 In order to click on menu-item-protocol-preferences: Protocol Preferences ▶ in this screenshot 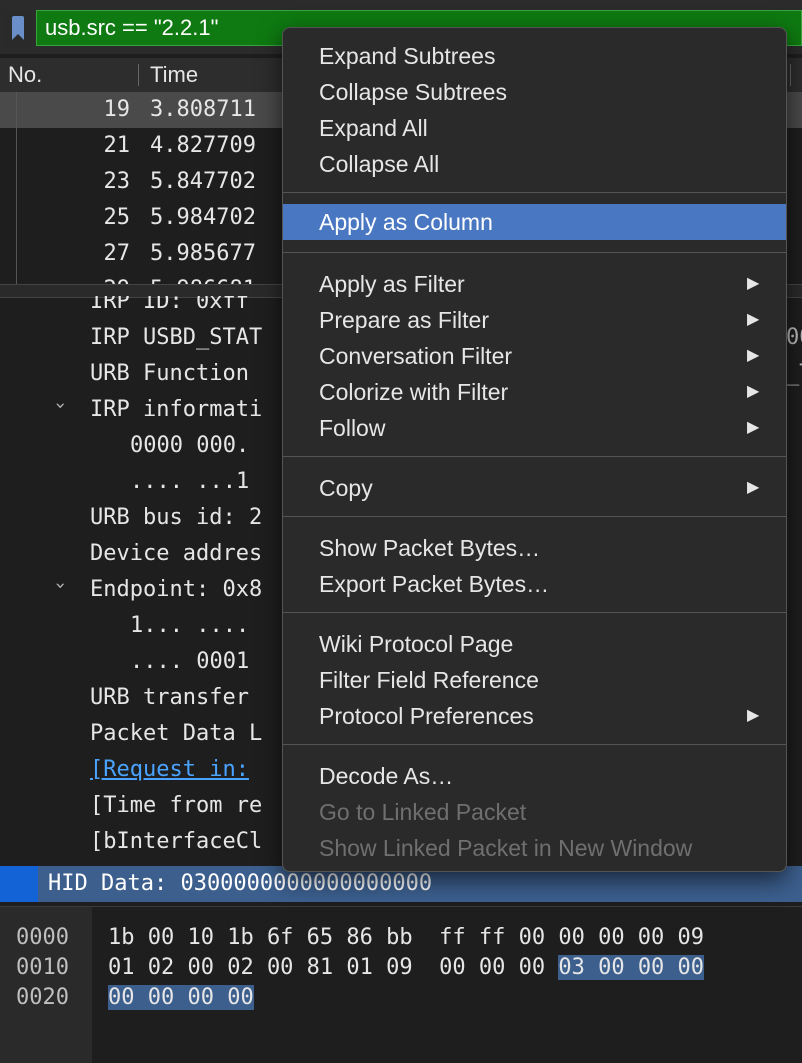, I will do `click(534, 716)`.